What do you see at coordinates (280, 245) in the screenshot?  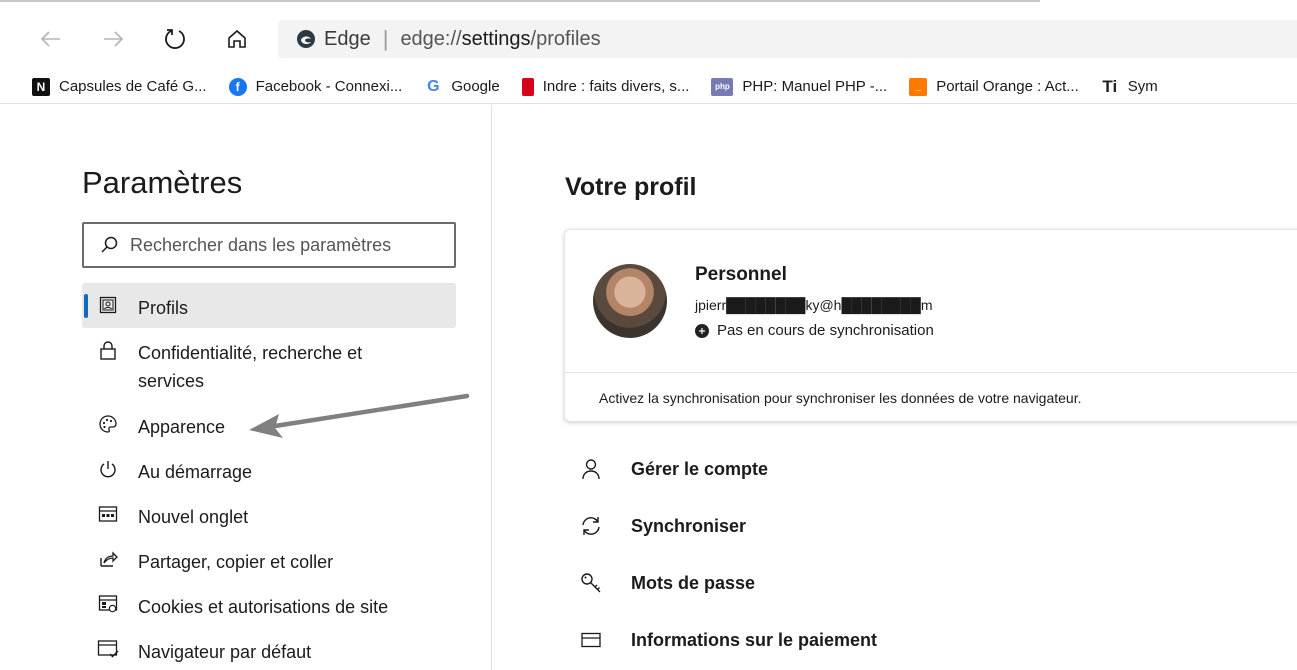 I see `search-input` at bounding box center [280, 245].